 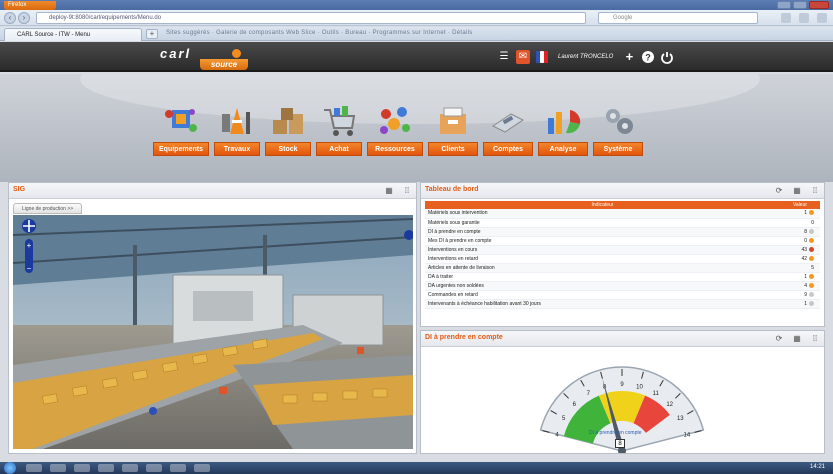 I want to click on flag-icon, so click(x=542, y=57).